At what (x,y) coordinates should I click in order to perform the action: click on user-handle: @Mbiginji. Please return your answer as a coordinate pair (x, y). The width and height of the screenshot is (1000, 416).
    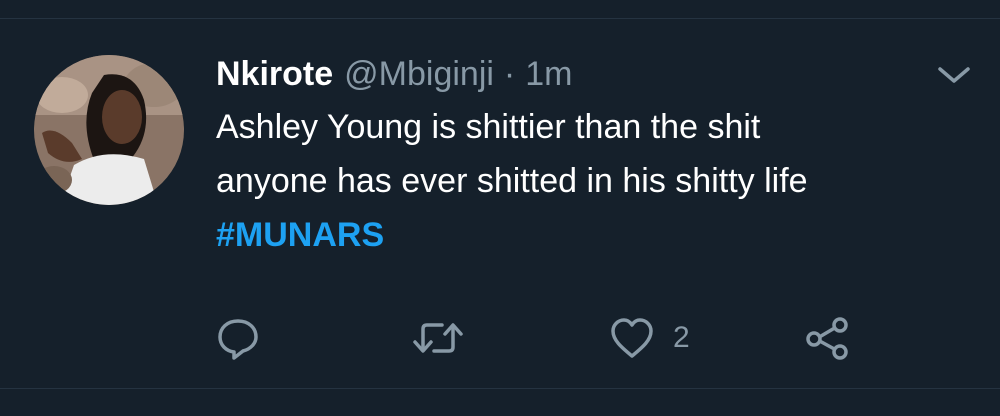
    Looking at the image, I should click on (419, 74).